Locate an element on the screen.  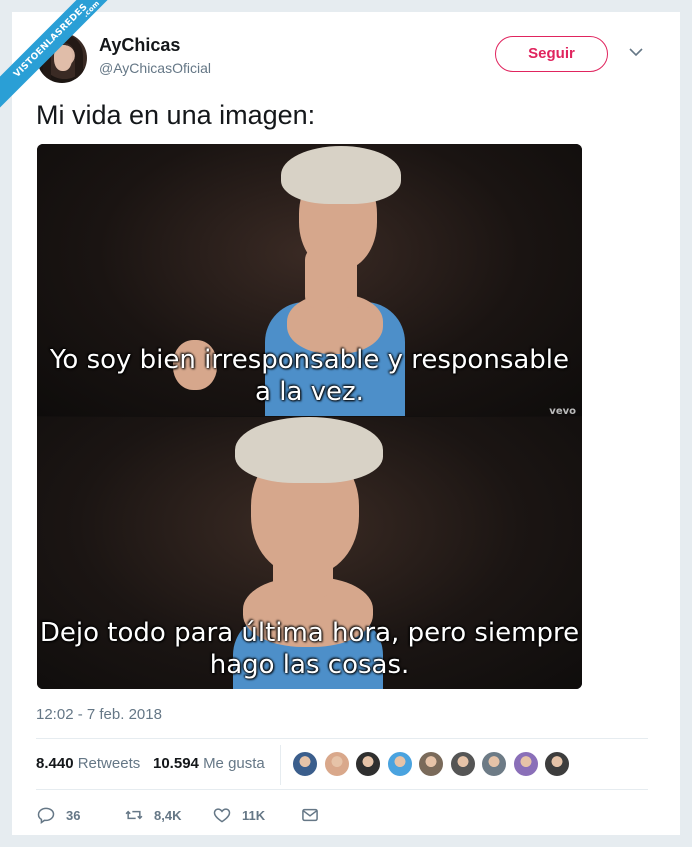
heart-icon is located at coordinates (222, 815).